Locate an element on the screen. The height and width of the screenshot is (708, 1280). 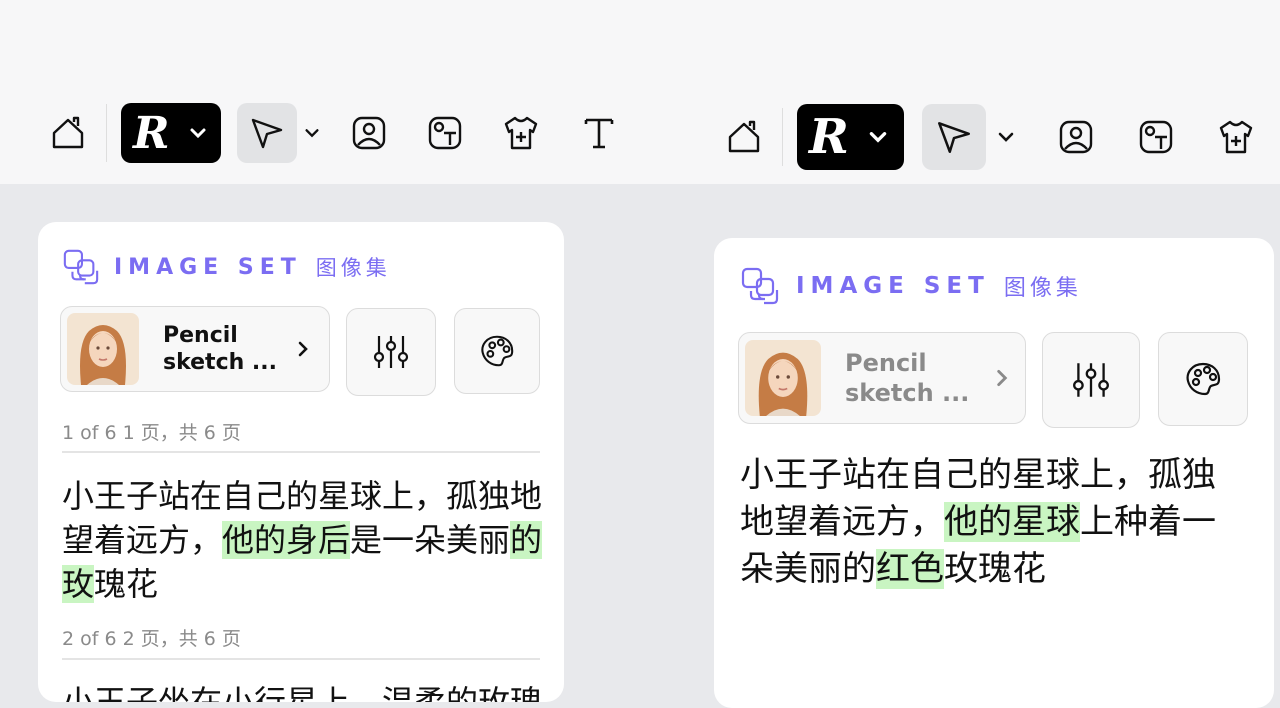
text-tool-button is located at coordinates (599, 133).